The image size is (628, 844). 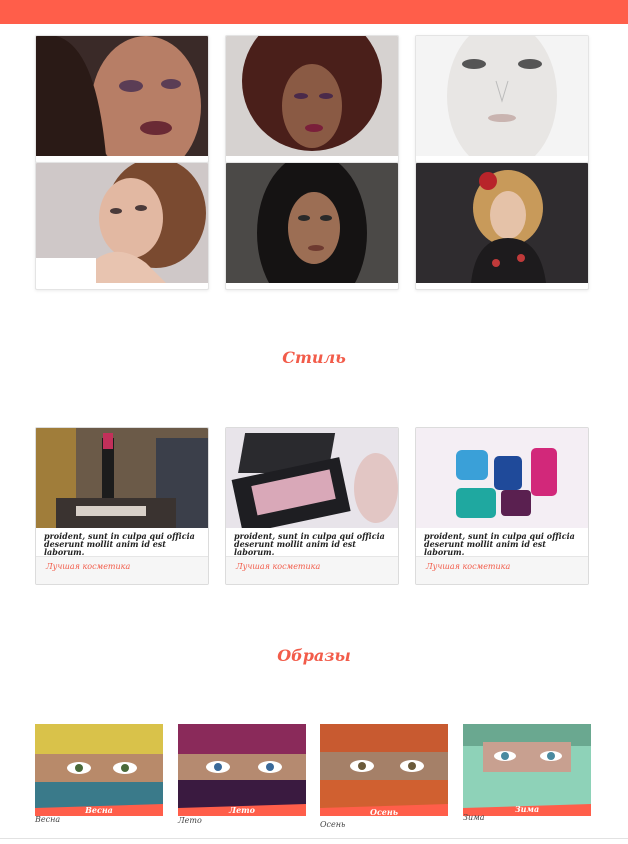 What do you see at coordinates (314, 357) in the screenshot?
I see `section-title-style: Стиль` at bounding box center [314, 357].